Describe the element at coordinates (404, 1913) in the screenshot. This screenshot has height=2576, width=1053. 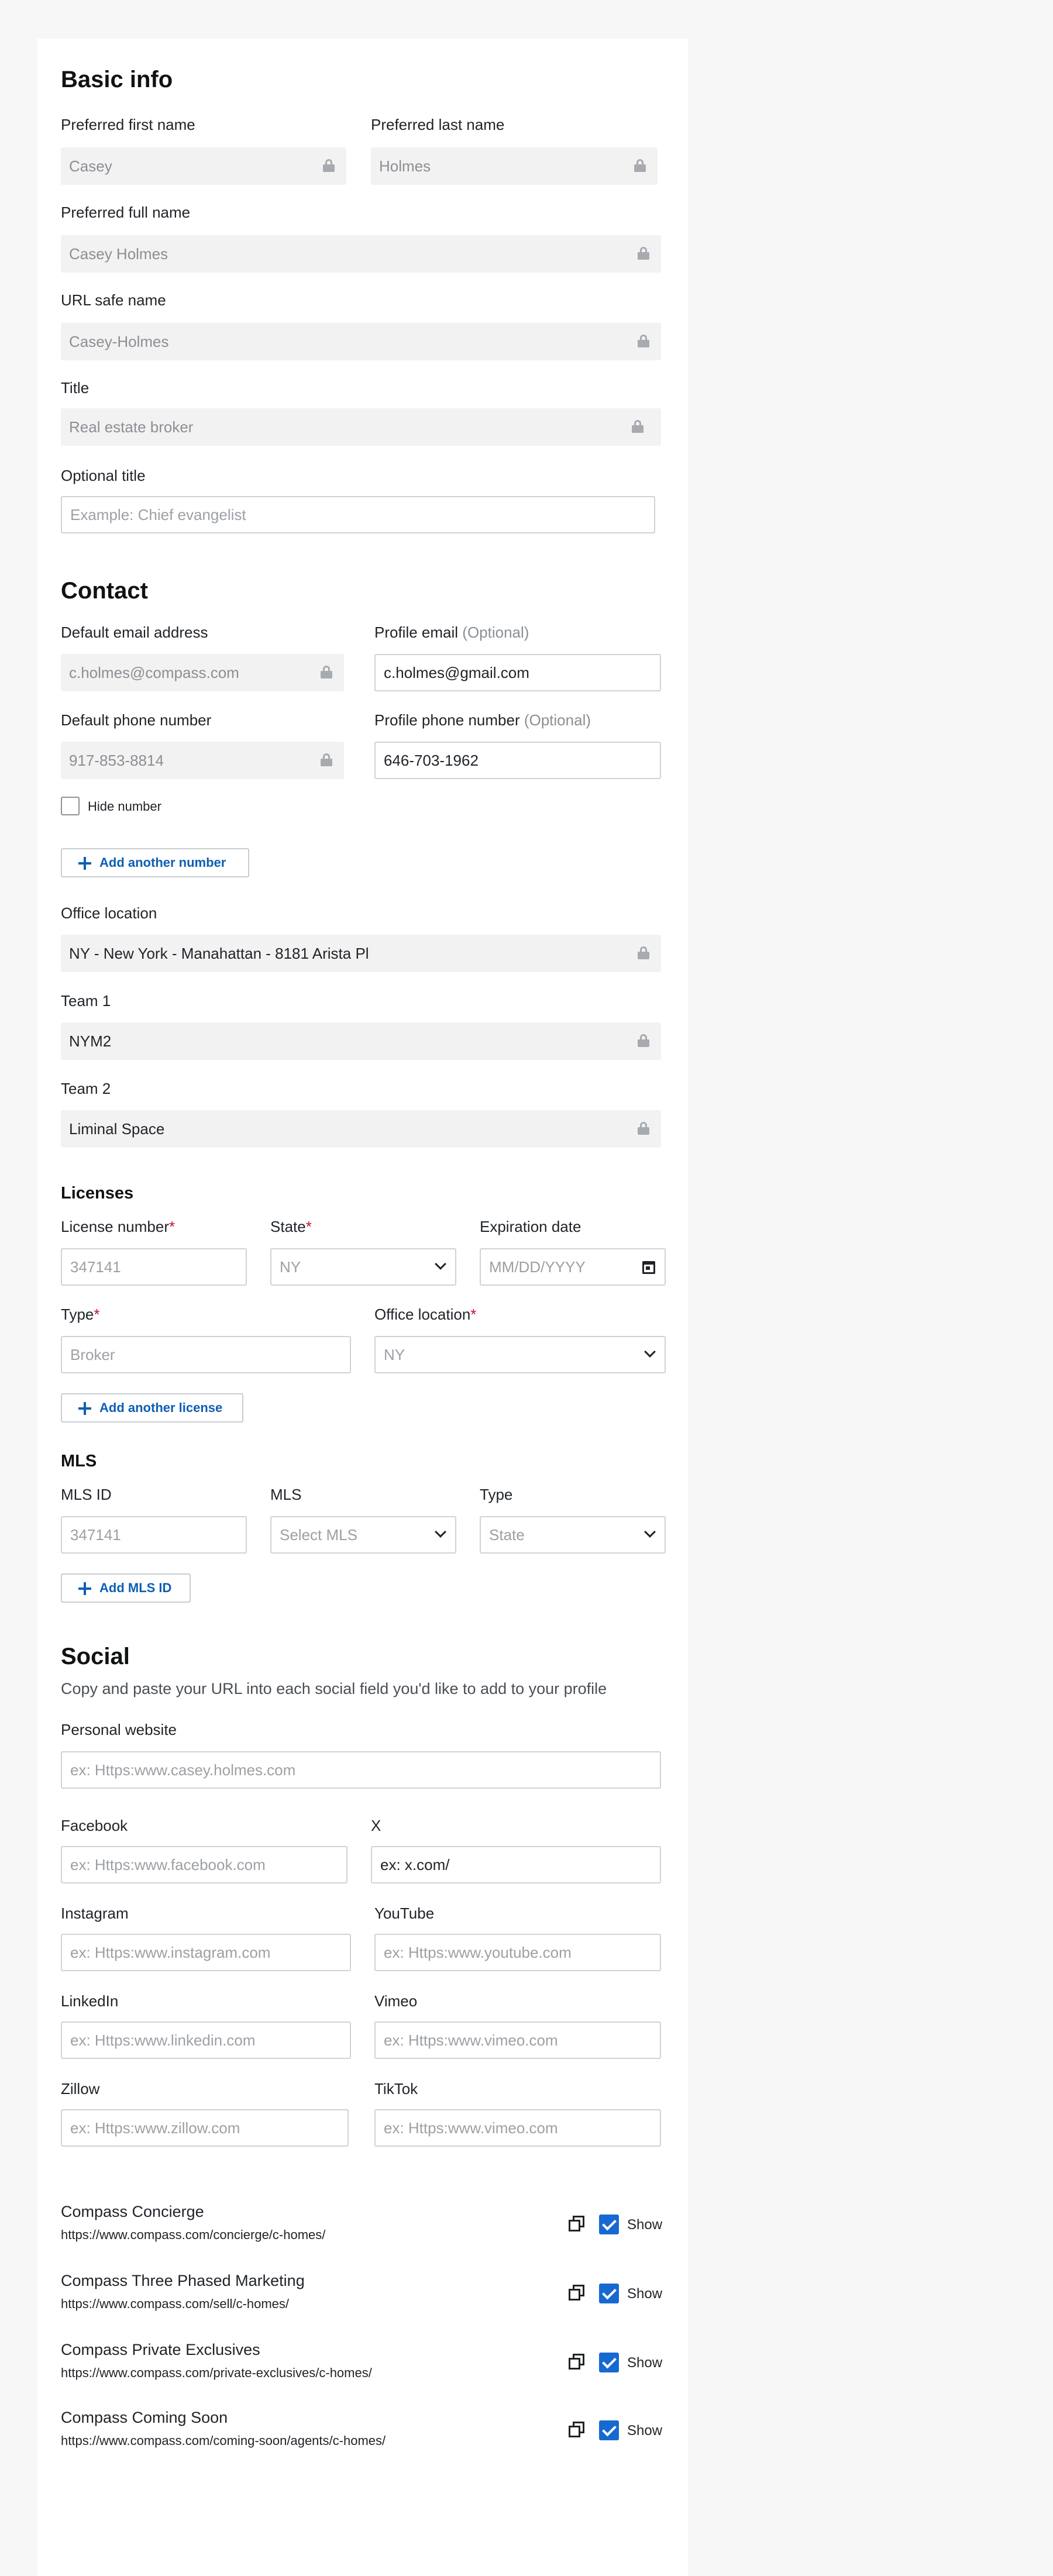
I see `youtube-label: YouTube` at that location.